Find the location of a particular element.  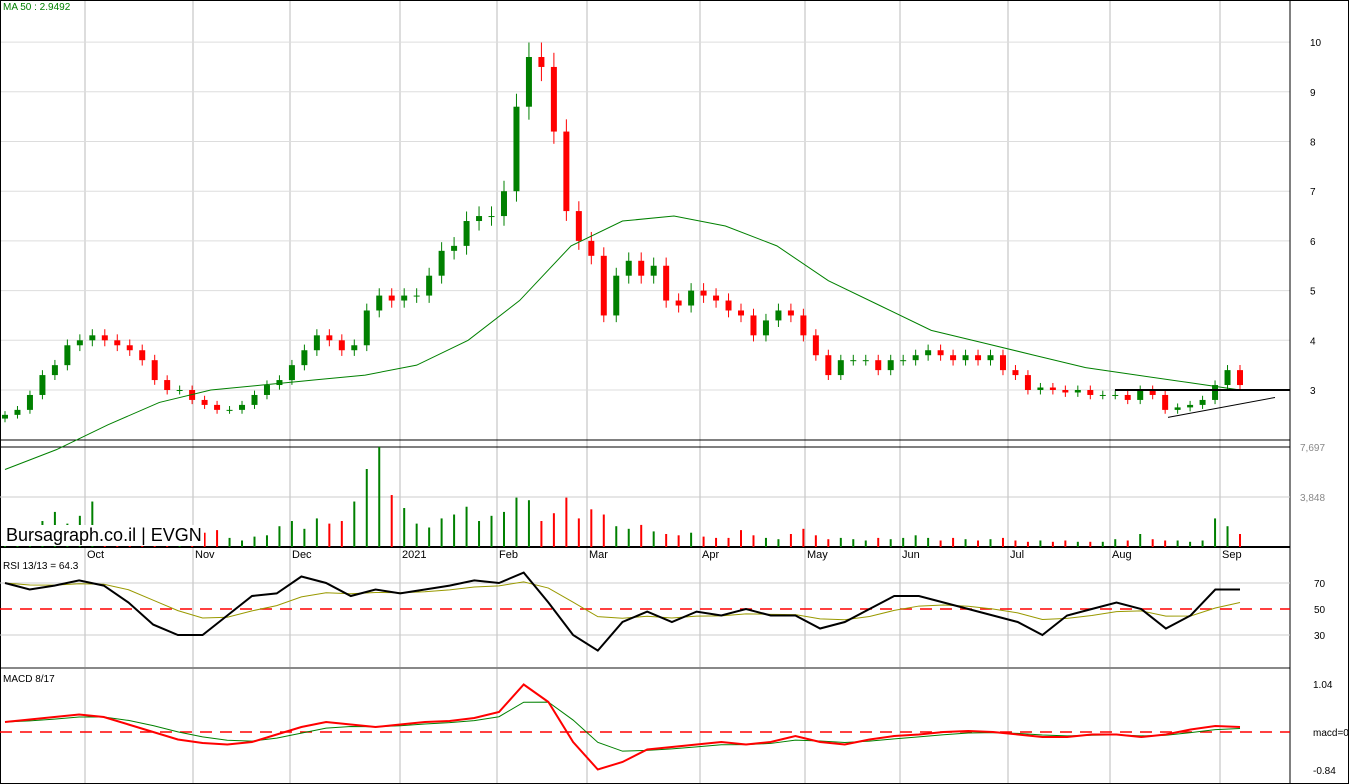

trendline is located at coordinates (1221, 407).